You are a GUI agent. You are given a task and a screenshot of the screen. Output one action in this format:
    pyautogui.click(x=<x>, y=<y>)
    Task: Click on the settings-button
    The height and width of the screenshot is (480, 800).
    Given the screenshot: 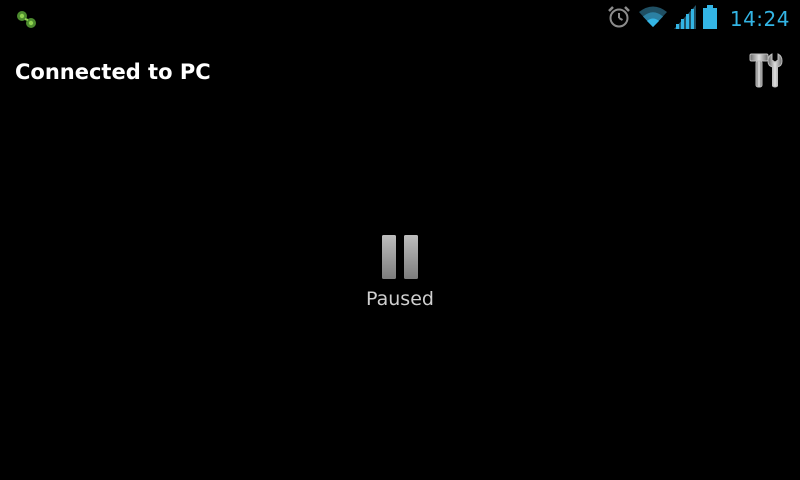 What is the action you would take?
    pyautogui.click(x=766, y=72)
    